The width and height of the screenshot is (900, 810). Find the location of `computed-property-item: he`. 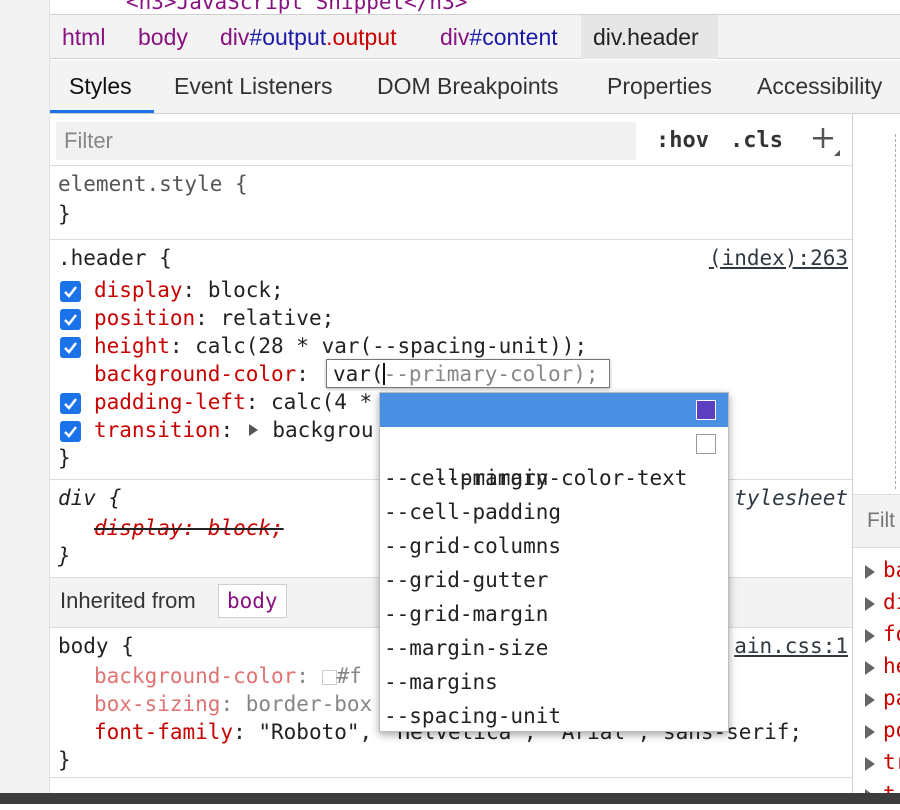

computed-property-item: he is located at coordinates (876, 666).